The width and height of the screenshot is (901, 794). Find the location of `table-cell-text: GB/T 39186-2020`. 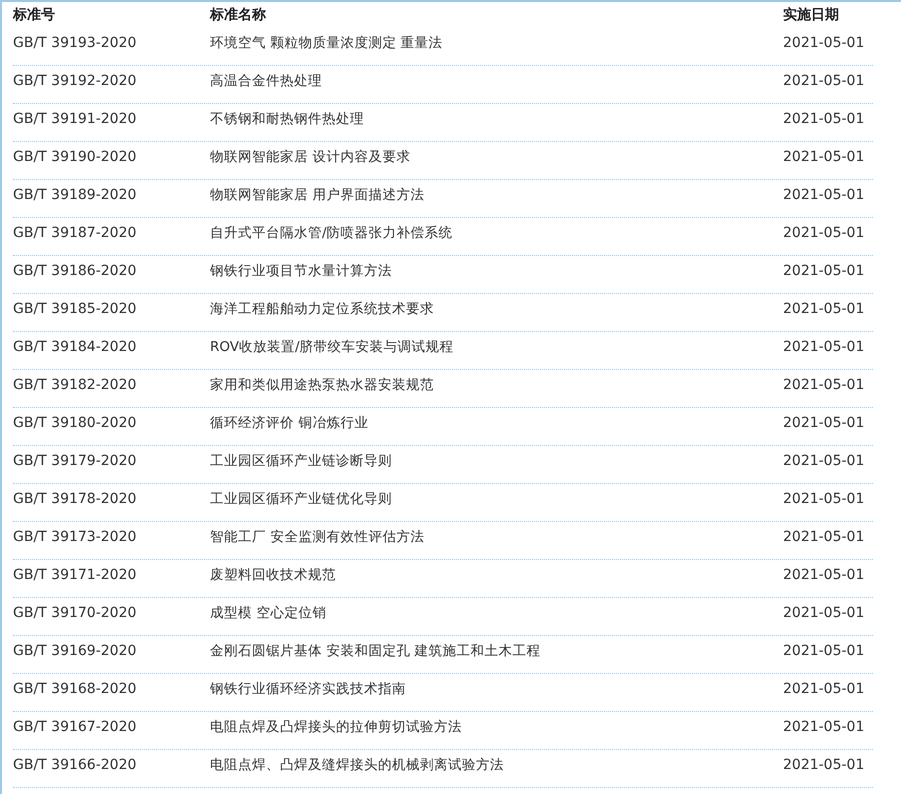

table-cell-text: GB/T 39186-2020 is located at coordinates (75, 271).